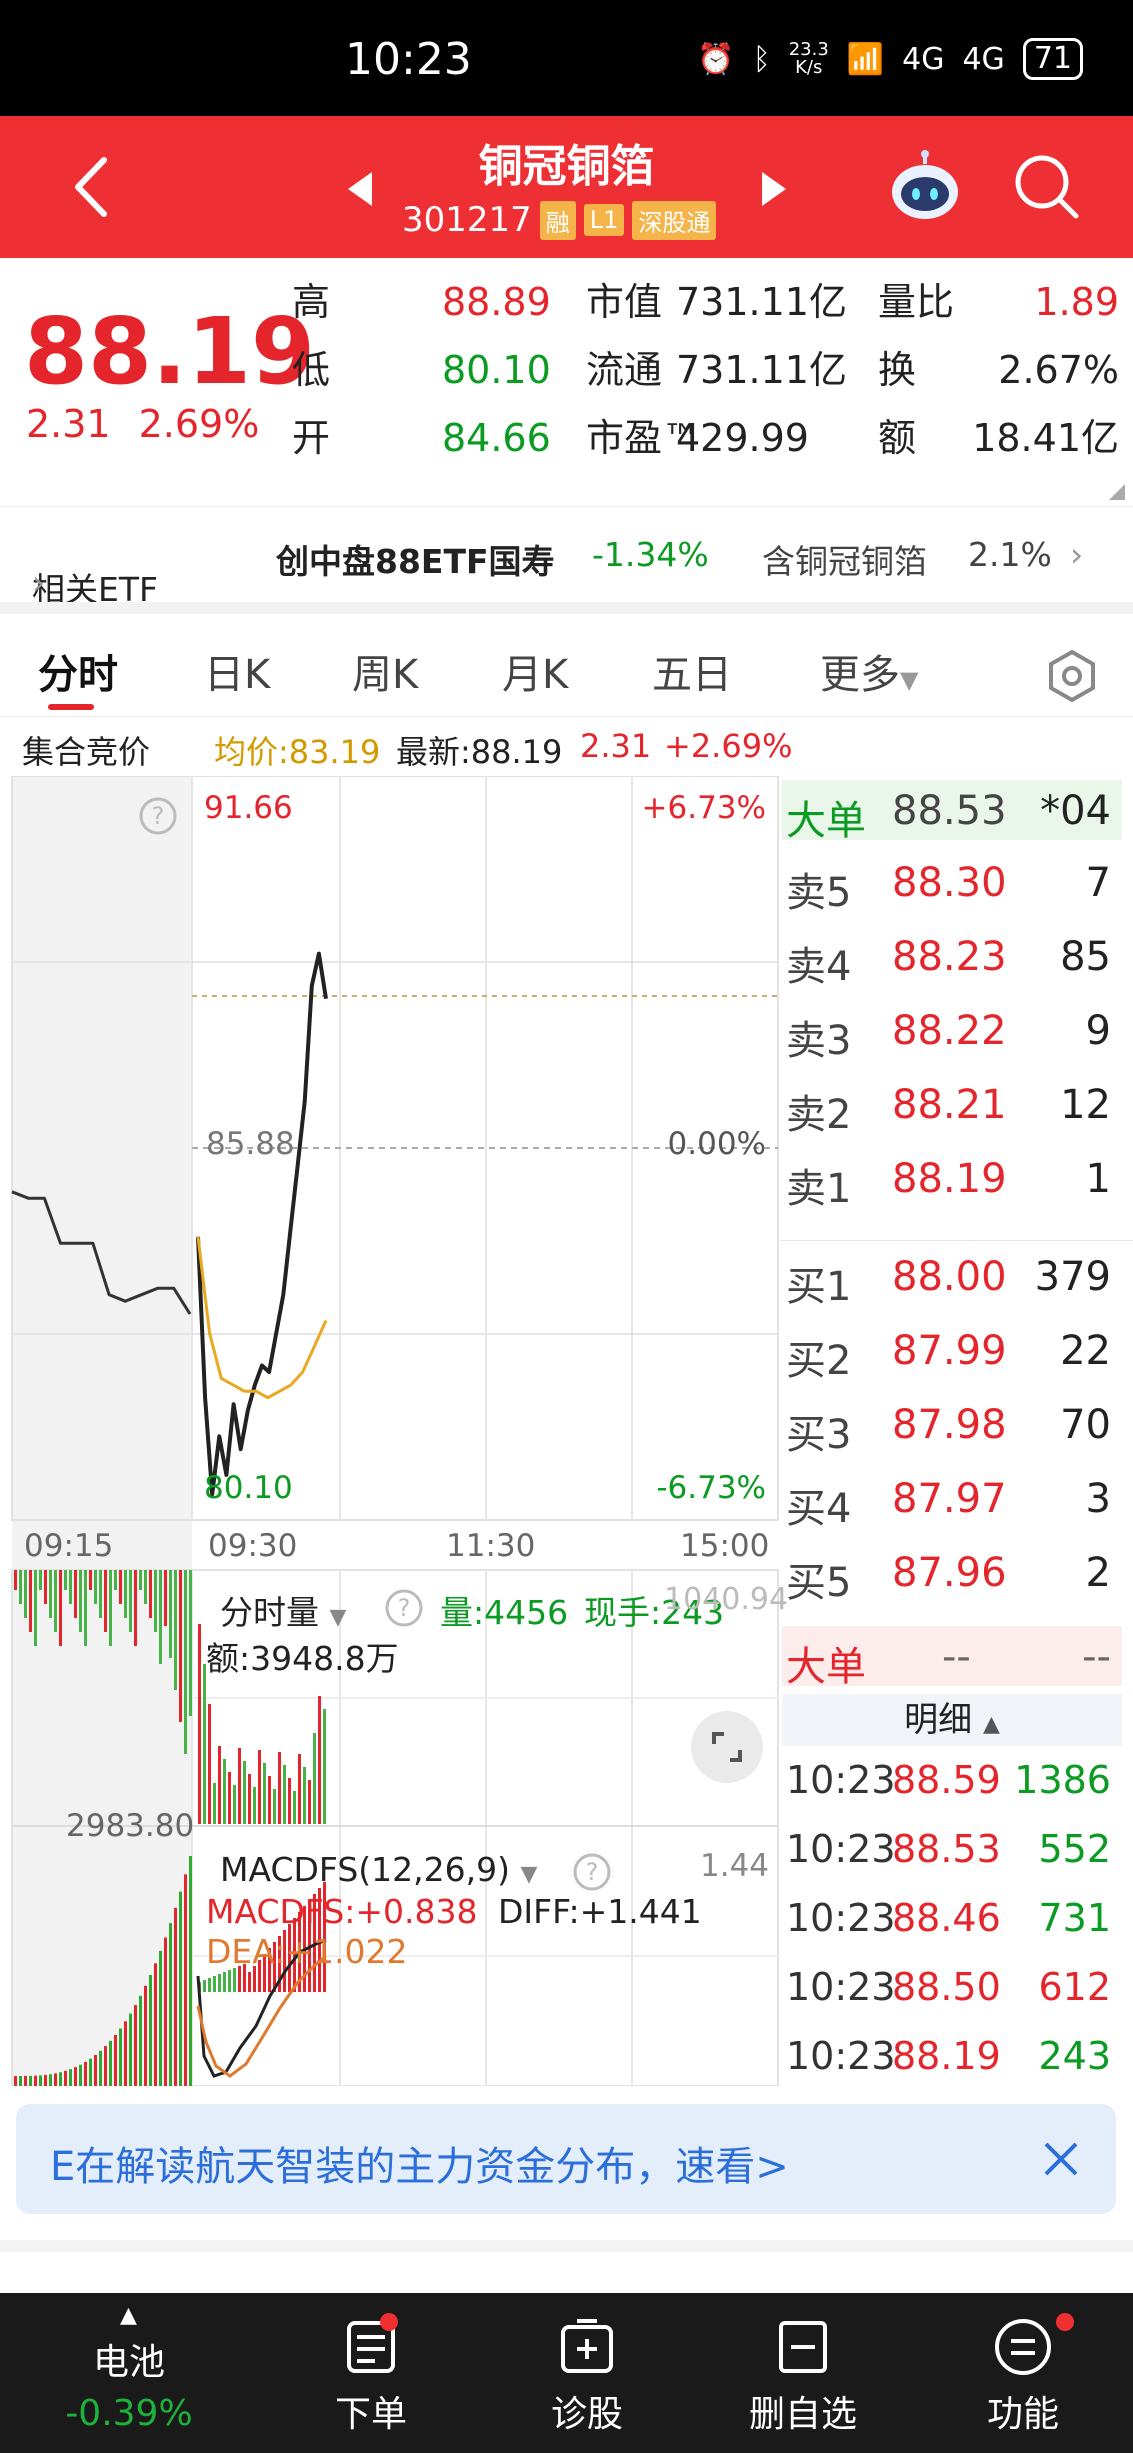 This screenshot has width=1133, height=2453. I want to click on ask-label: 卖2, so click(819, 1115).